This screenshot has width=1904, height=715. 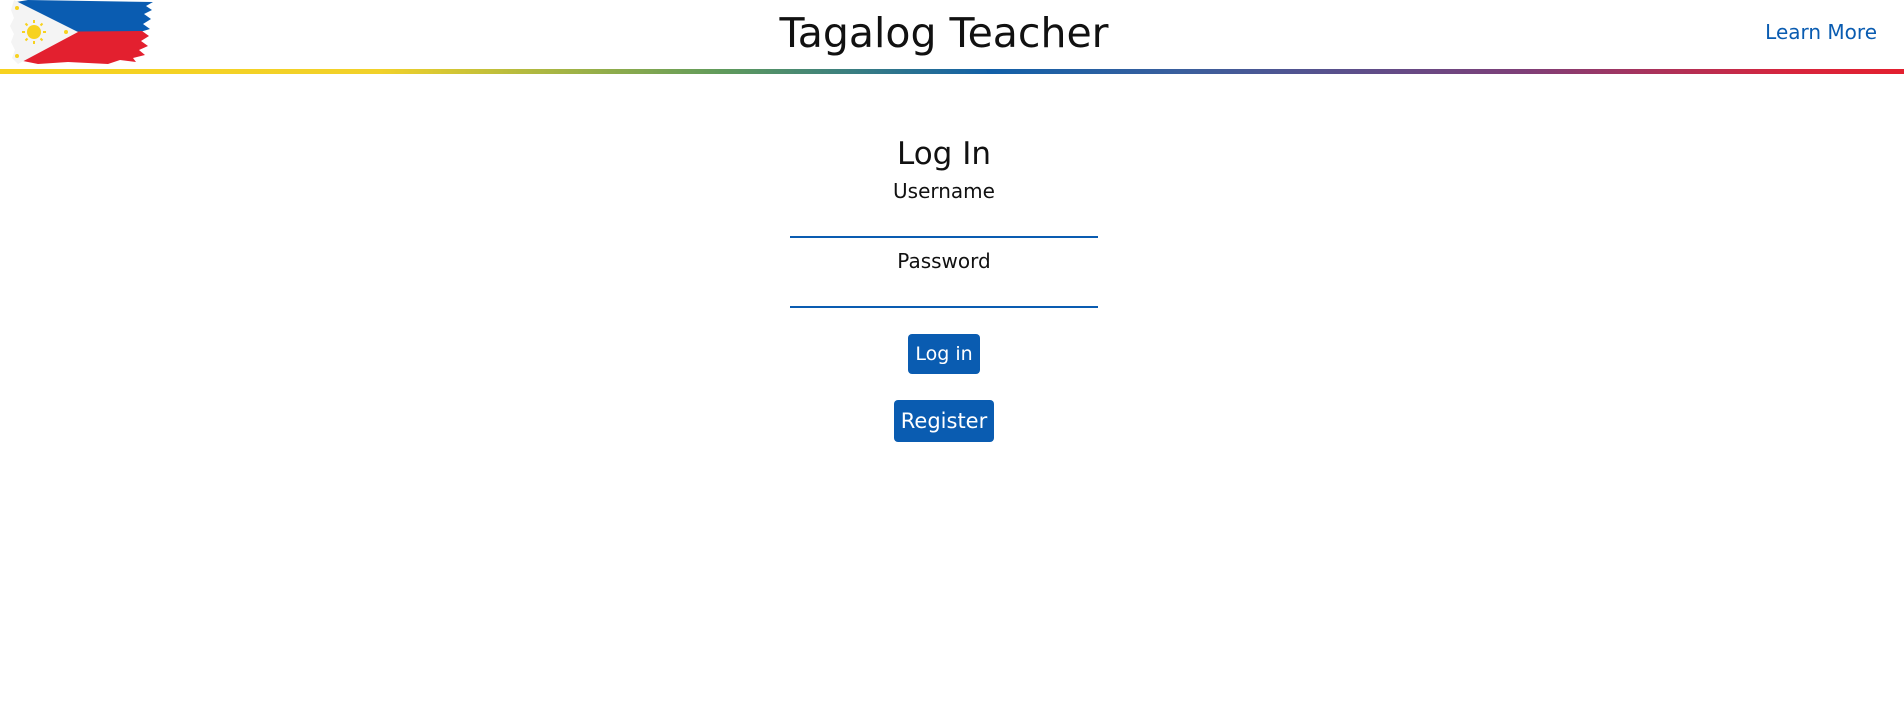 What do you see at coordinates (943, 154) in the screenshot?
I see `login-heading: Log In` at bounding box center [943, 154].